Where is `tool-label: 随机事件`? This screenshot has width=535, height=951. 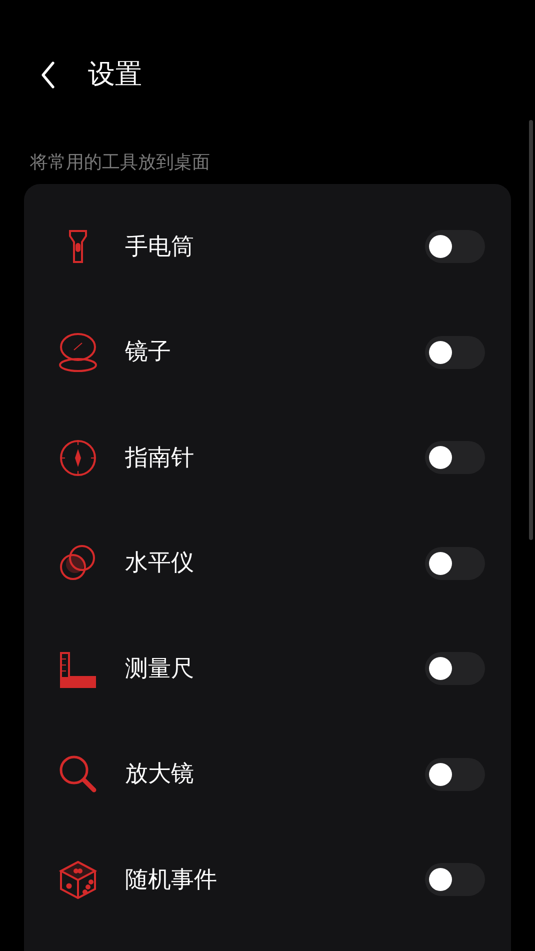
tool-label: 随机事件 is located at coordinates (171, 880).